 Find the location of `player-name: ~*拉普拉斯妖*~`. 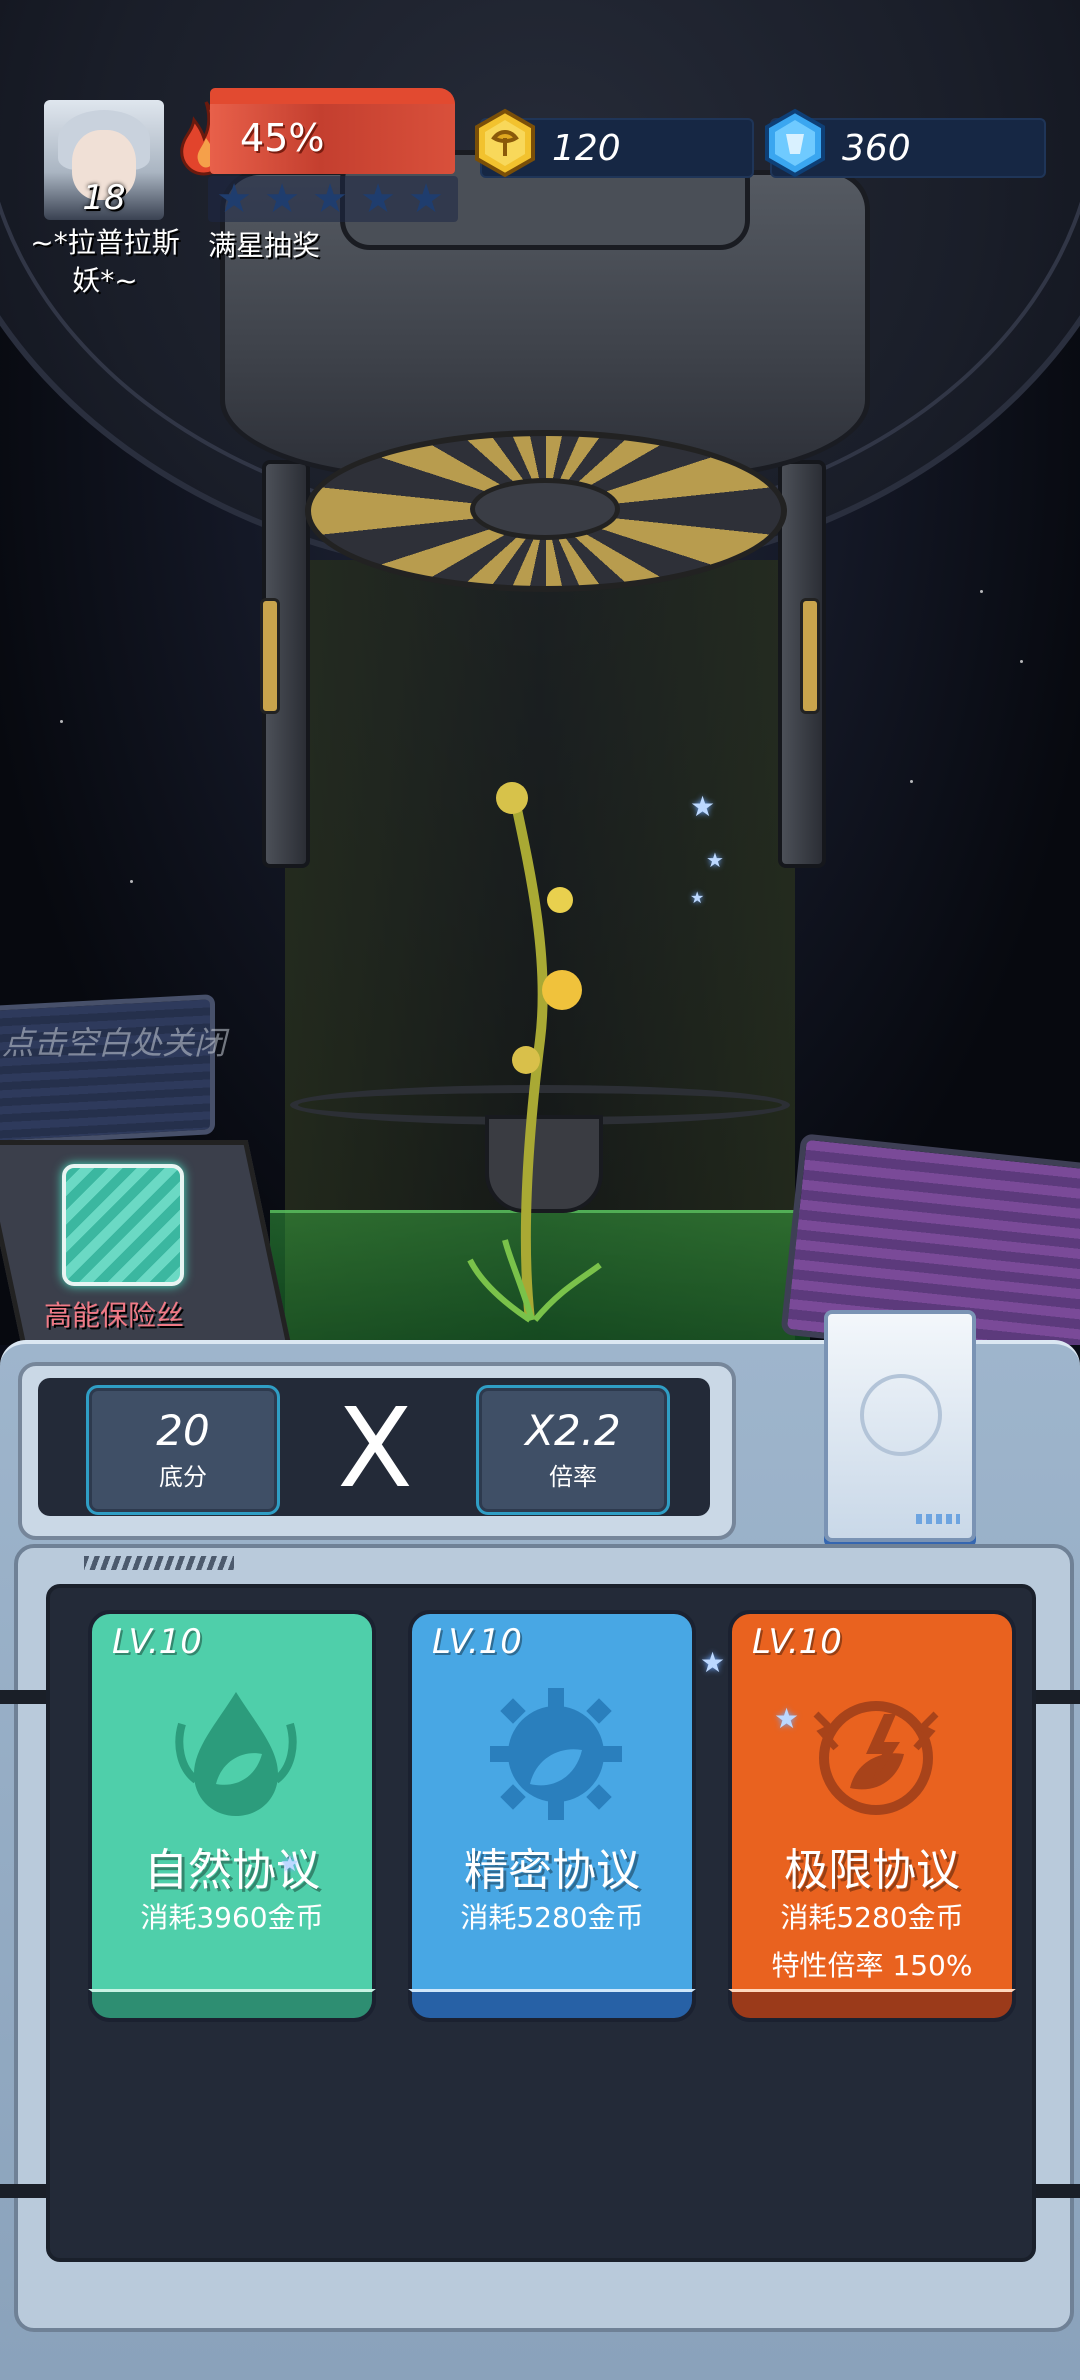

player-name: ~*拉普拉斯妖*~ is located at coordinates (105, 261).